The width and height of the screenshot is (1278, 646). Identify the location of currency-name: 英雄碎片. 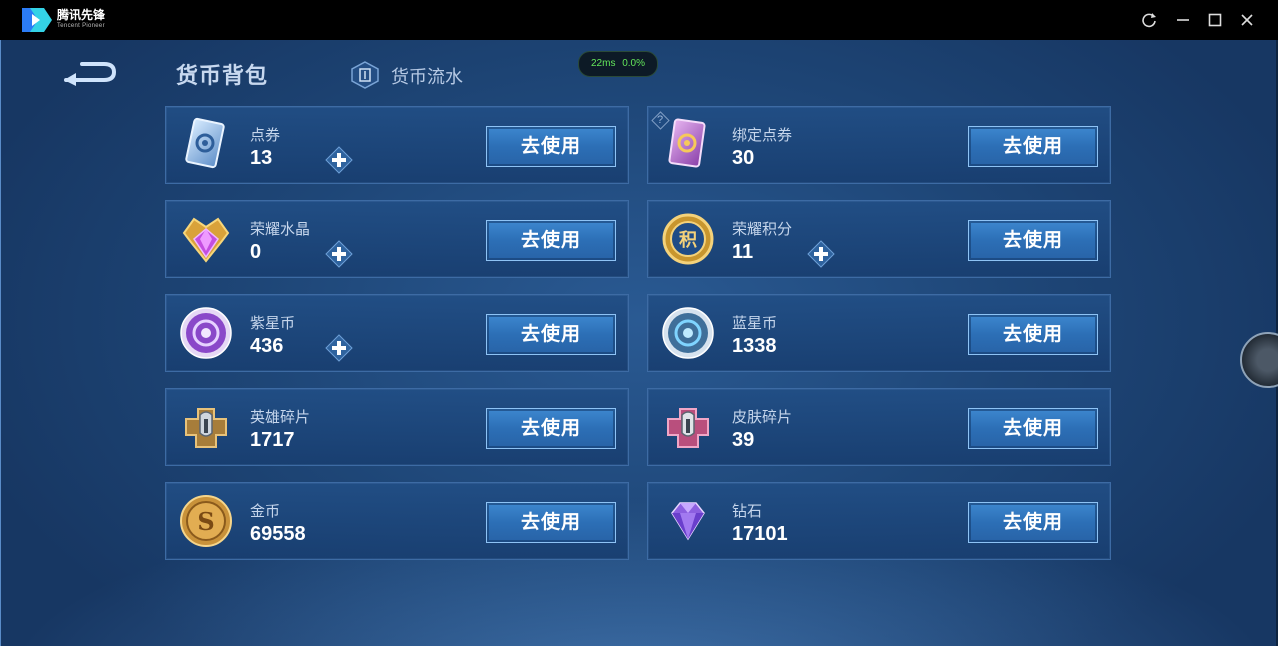
(280, 417).